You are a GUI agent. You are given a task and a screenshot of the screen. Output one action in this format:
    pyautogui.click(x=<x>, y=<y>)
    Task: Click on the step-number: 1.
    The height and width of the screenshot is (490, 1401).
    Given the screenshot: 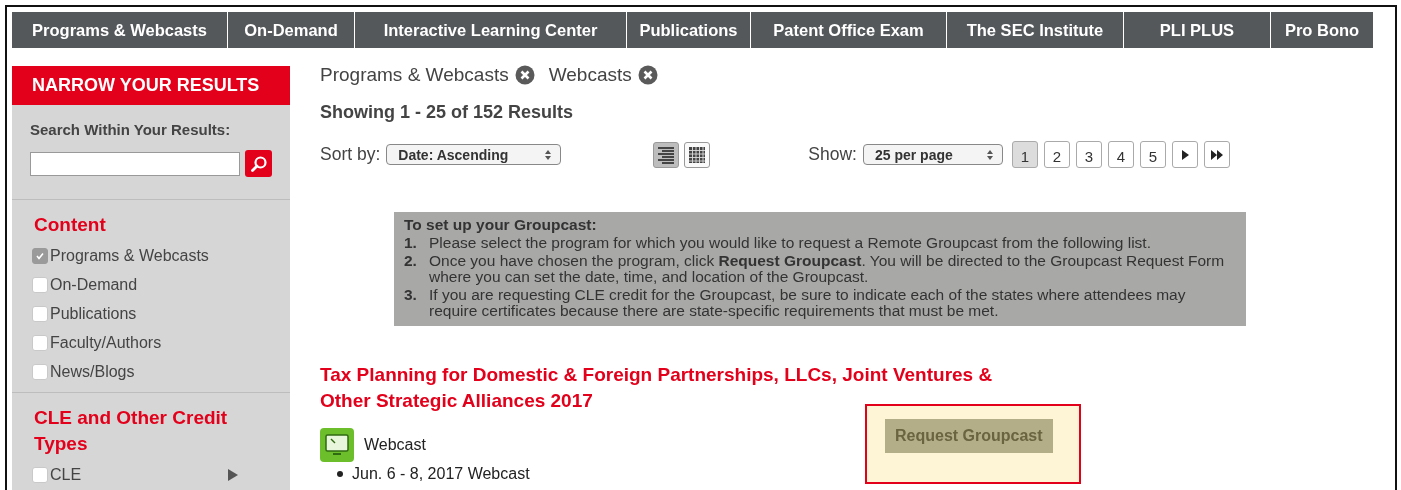 What is the action you would take?
    pyautogui.click(x=411, y=243)
    